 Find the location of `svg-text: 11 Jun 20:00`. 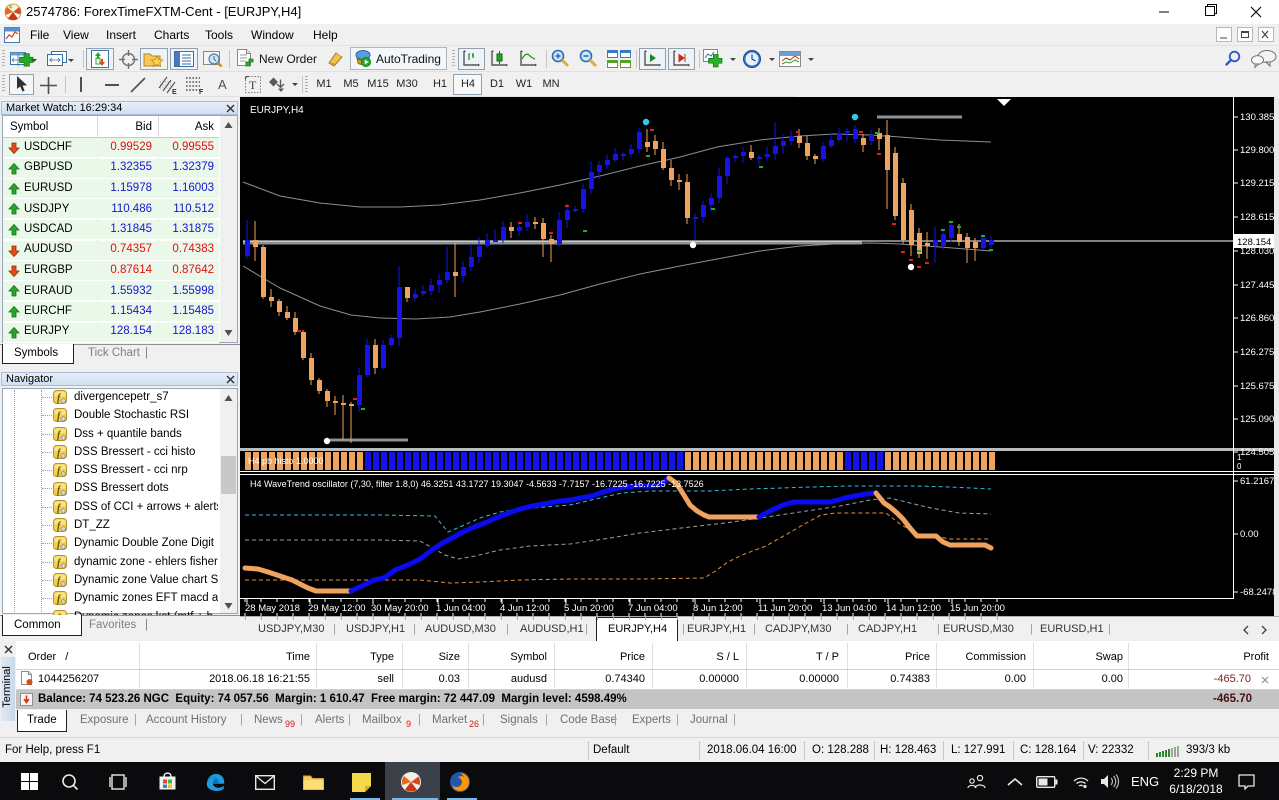

svg-text: 11 Jun 20:00 is located at coordinates (785, 608).